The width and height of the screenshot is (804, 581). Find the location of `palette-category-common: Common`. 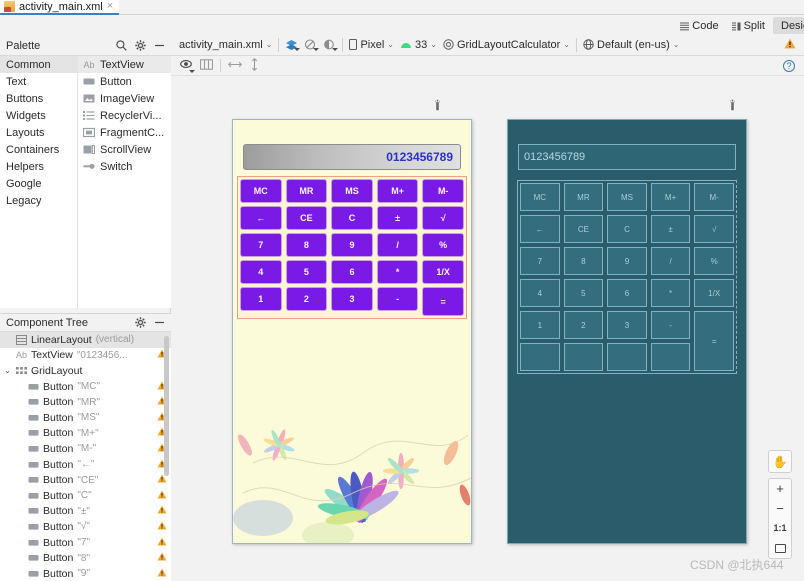

palette-category-common: Common is located at coordinates (38, 64).